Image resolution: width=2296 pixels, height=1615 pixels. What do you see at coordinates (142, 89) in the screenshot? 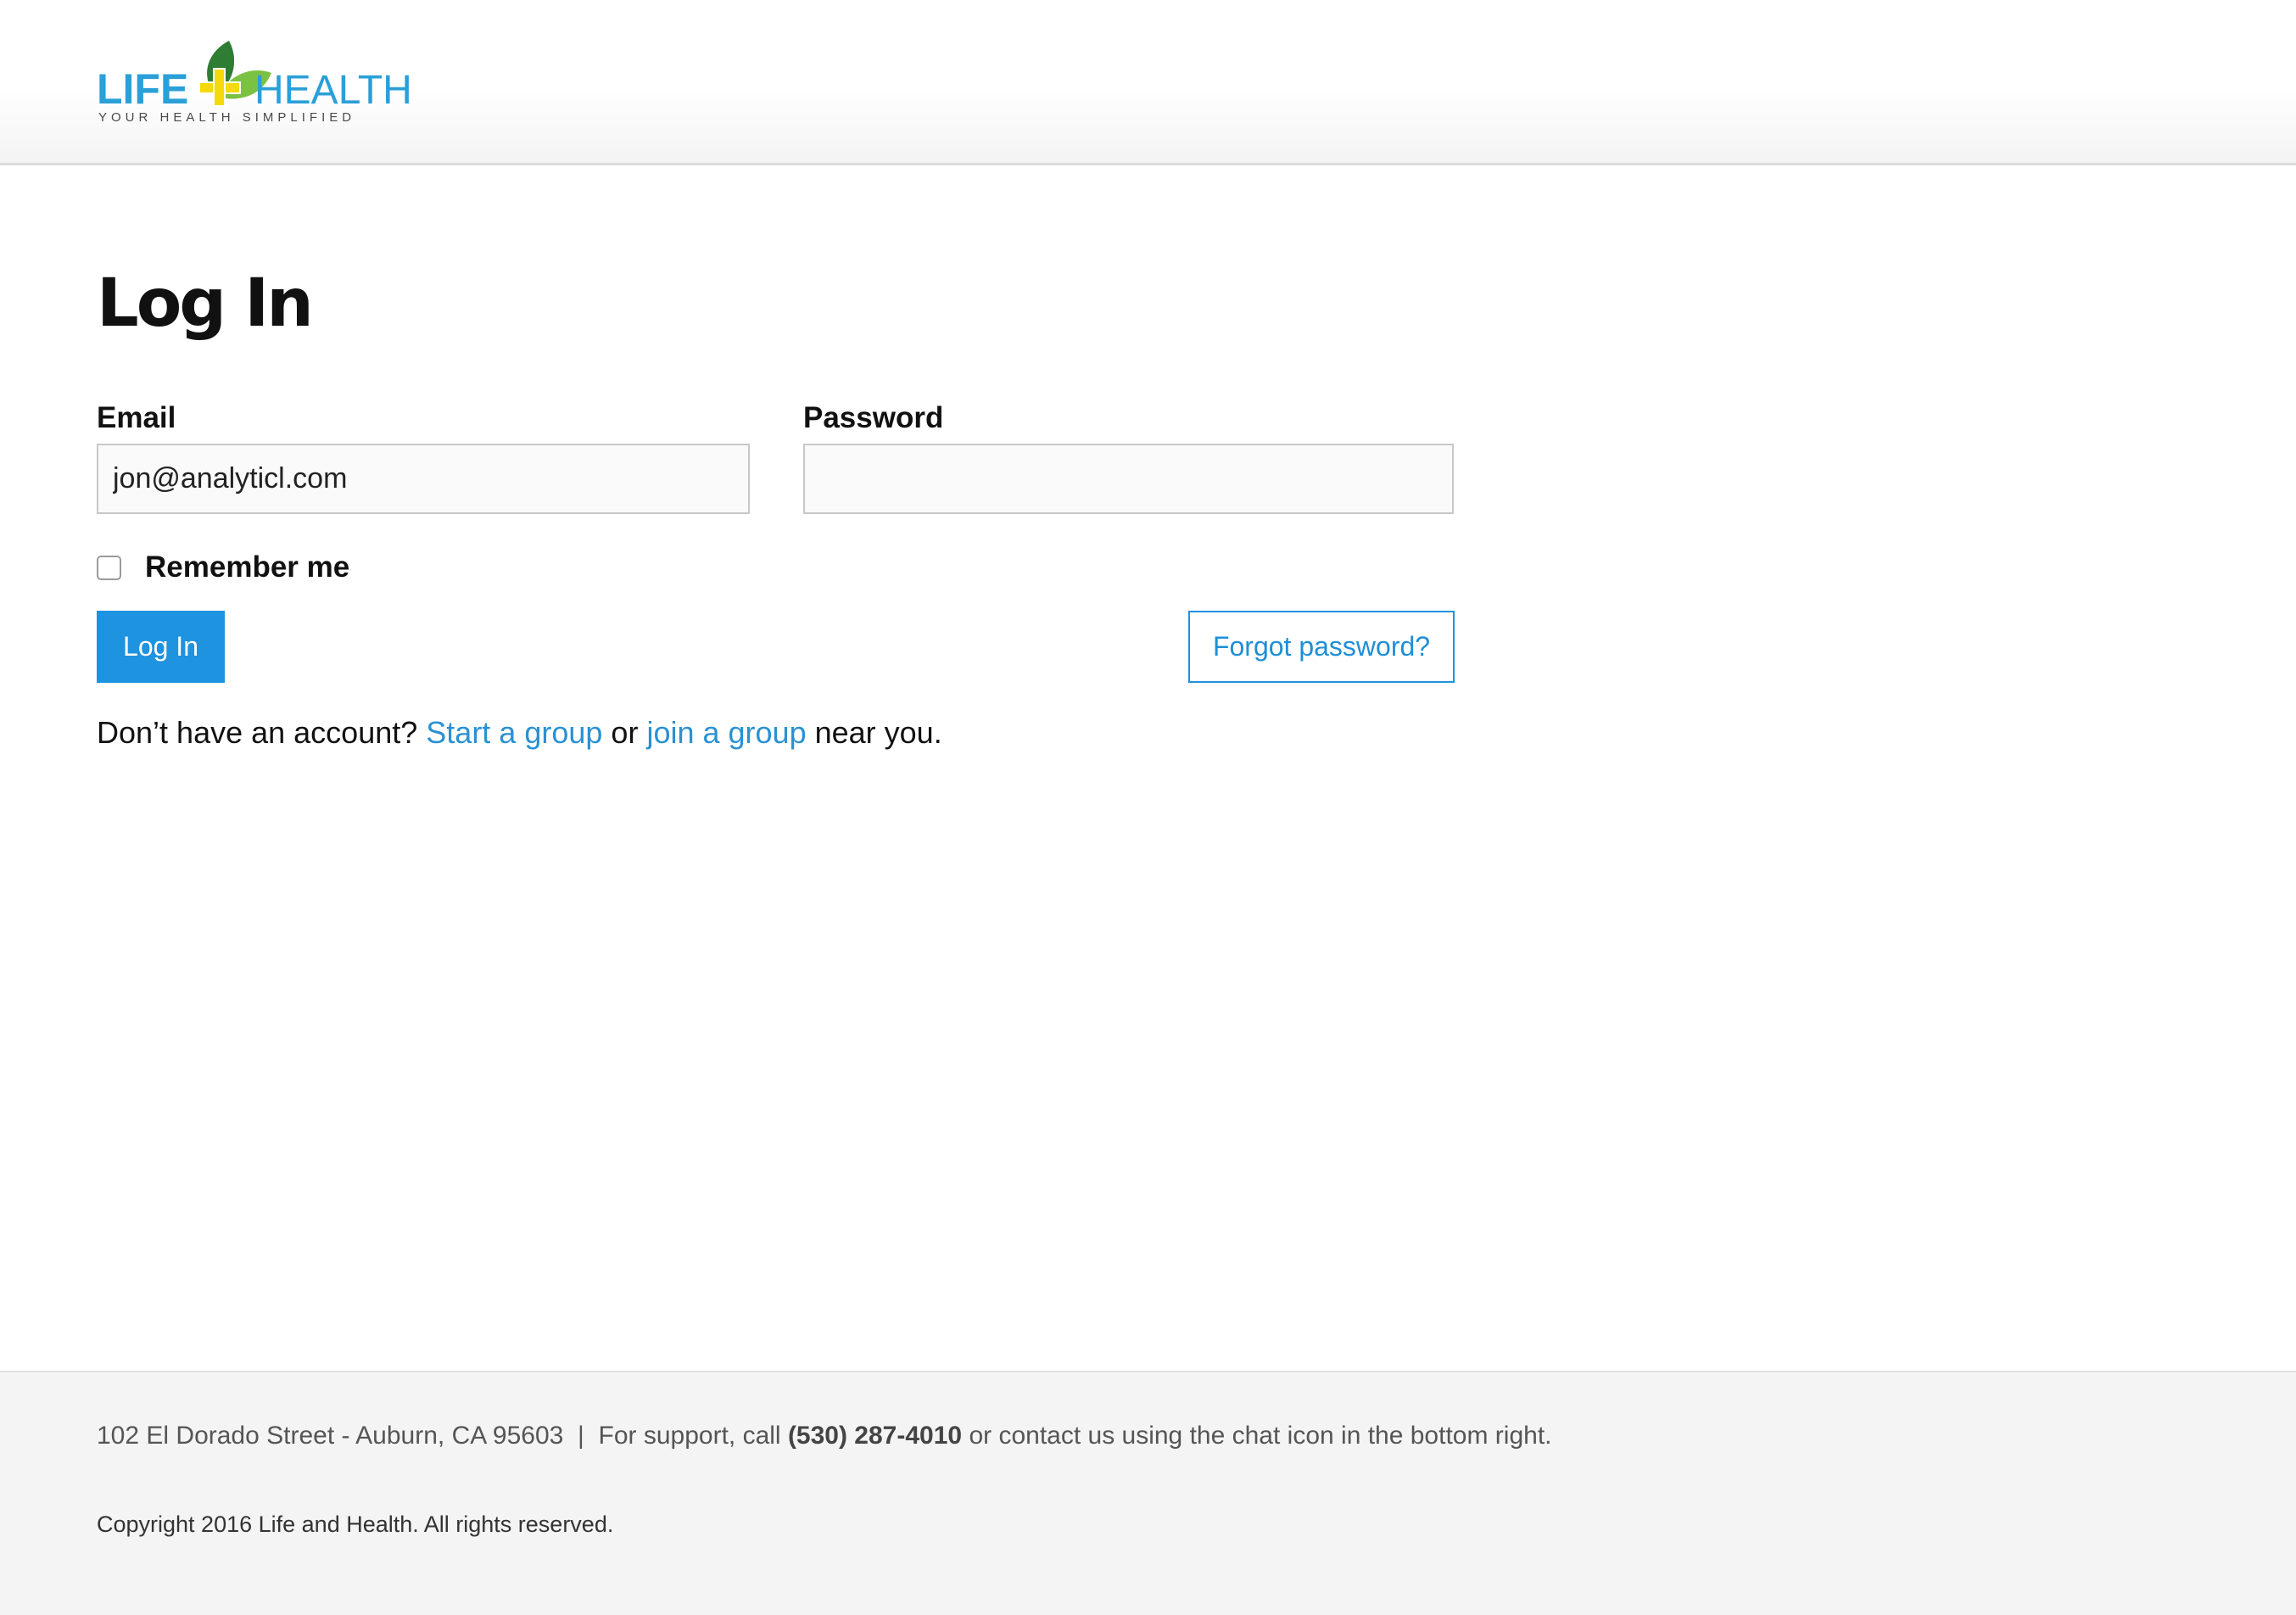
I see `logo-word-left: LIFE` at bounding box center [142, 89].